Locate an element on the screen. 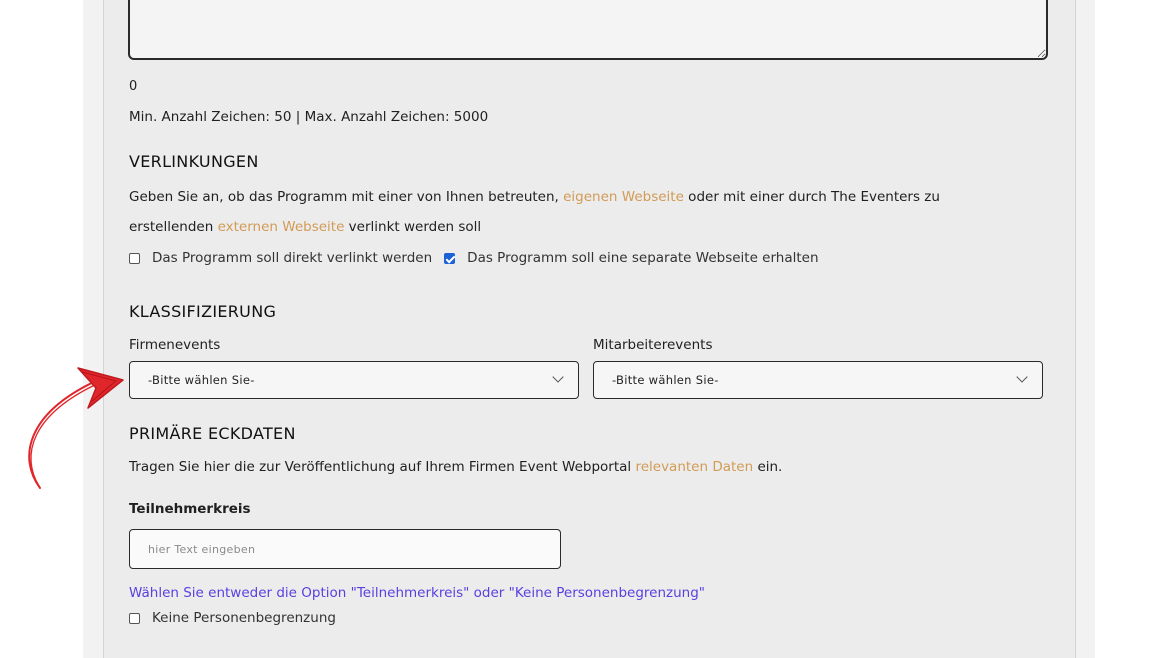 Image resolution: width=1170 pixels, height=658 pixels. direct-link-label: Das Programm soll direkt verlinkt werden is located at coordinates (292, 258).